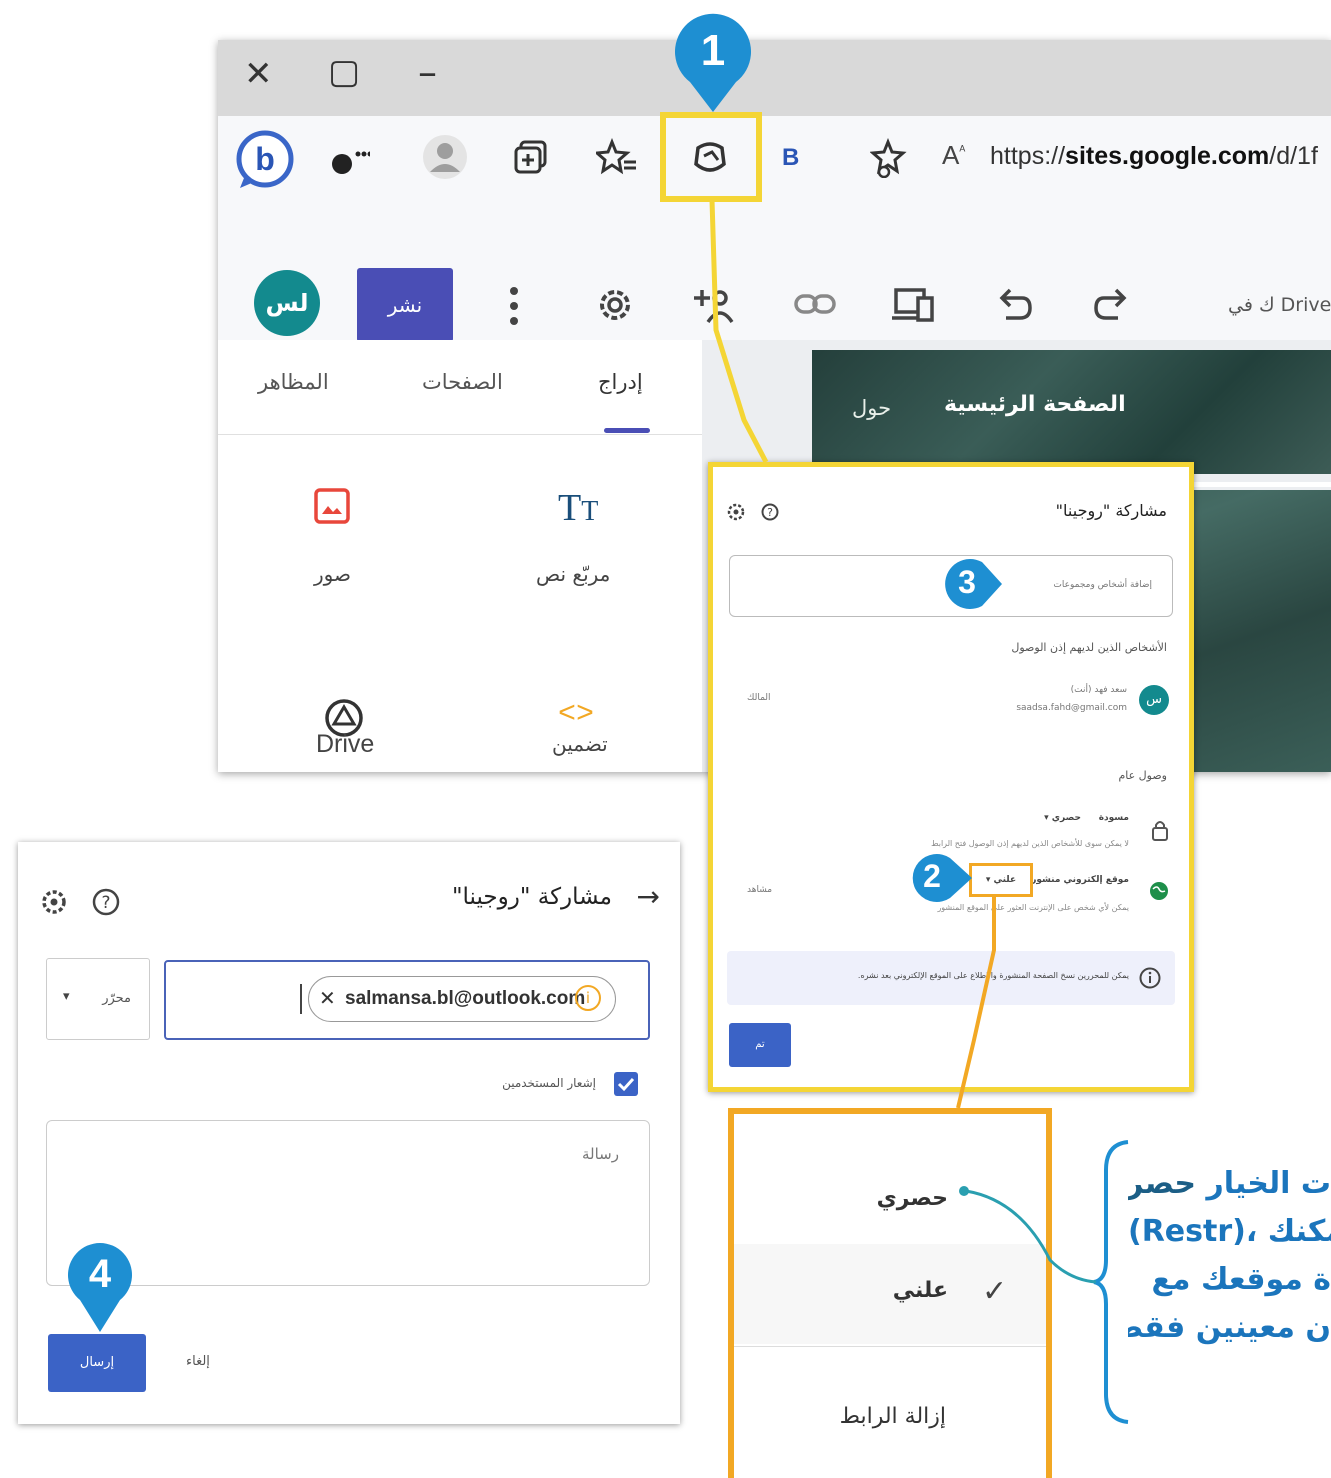 The width and height of the screenshot is (1331, 1478). I want to click on text-cursor, so click(301, 999).